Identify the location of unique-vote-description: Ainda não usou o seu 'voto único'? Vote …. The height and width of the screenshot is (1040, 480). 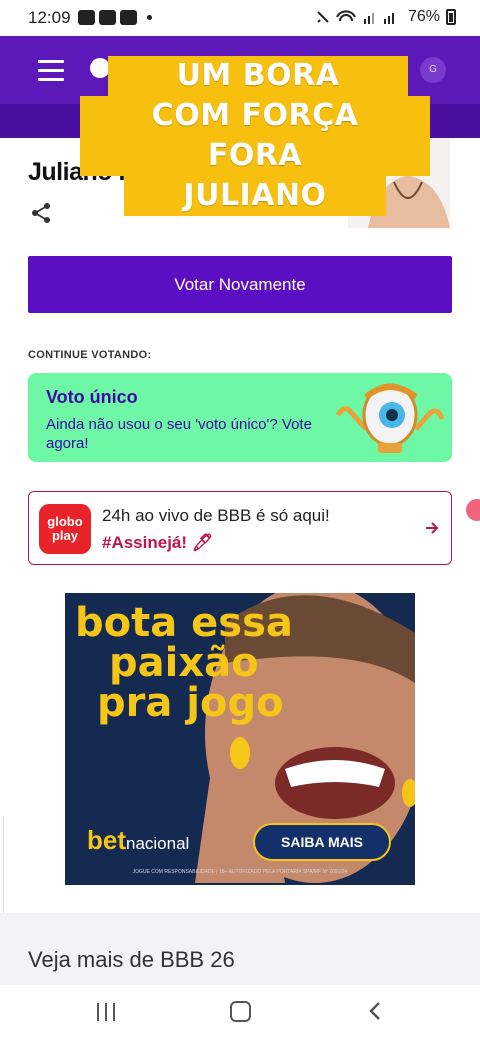
(179, 434).